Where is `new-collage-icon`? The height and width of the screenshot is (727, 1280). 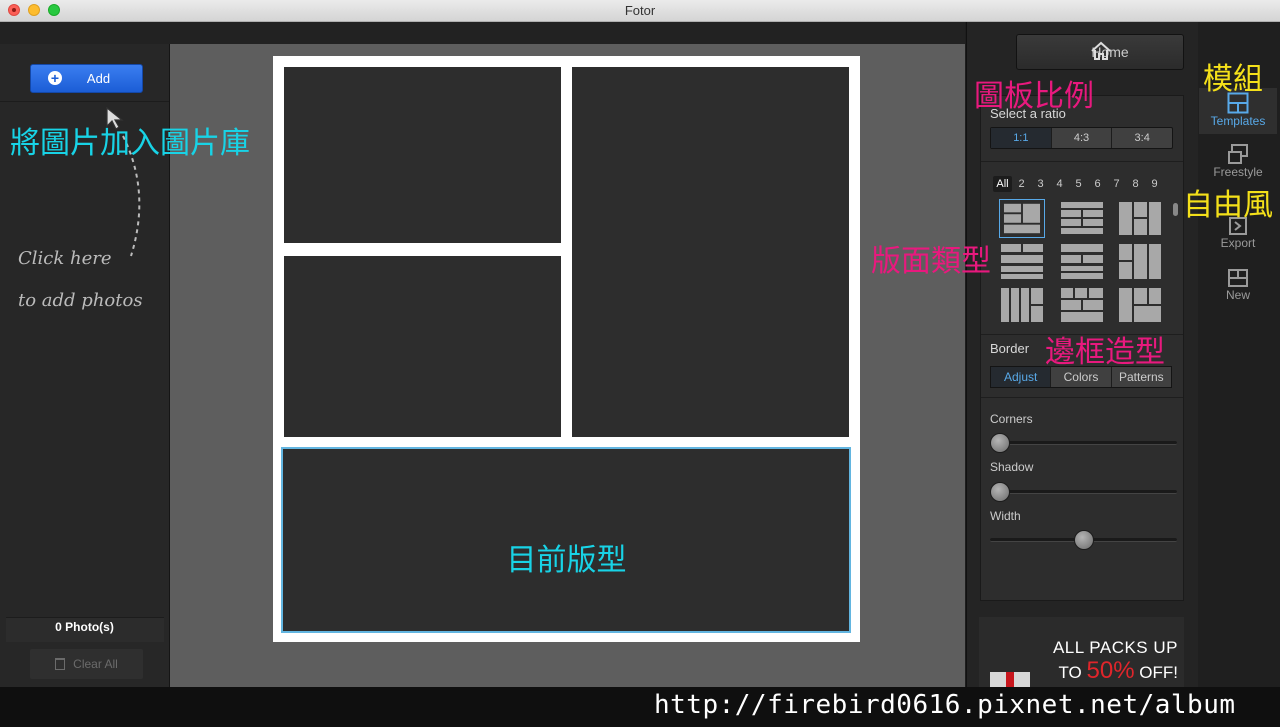 new-collage-icon is located at coordinates (1238, 278).